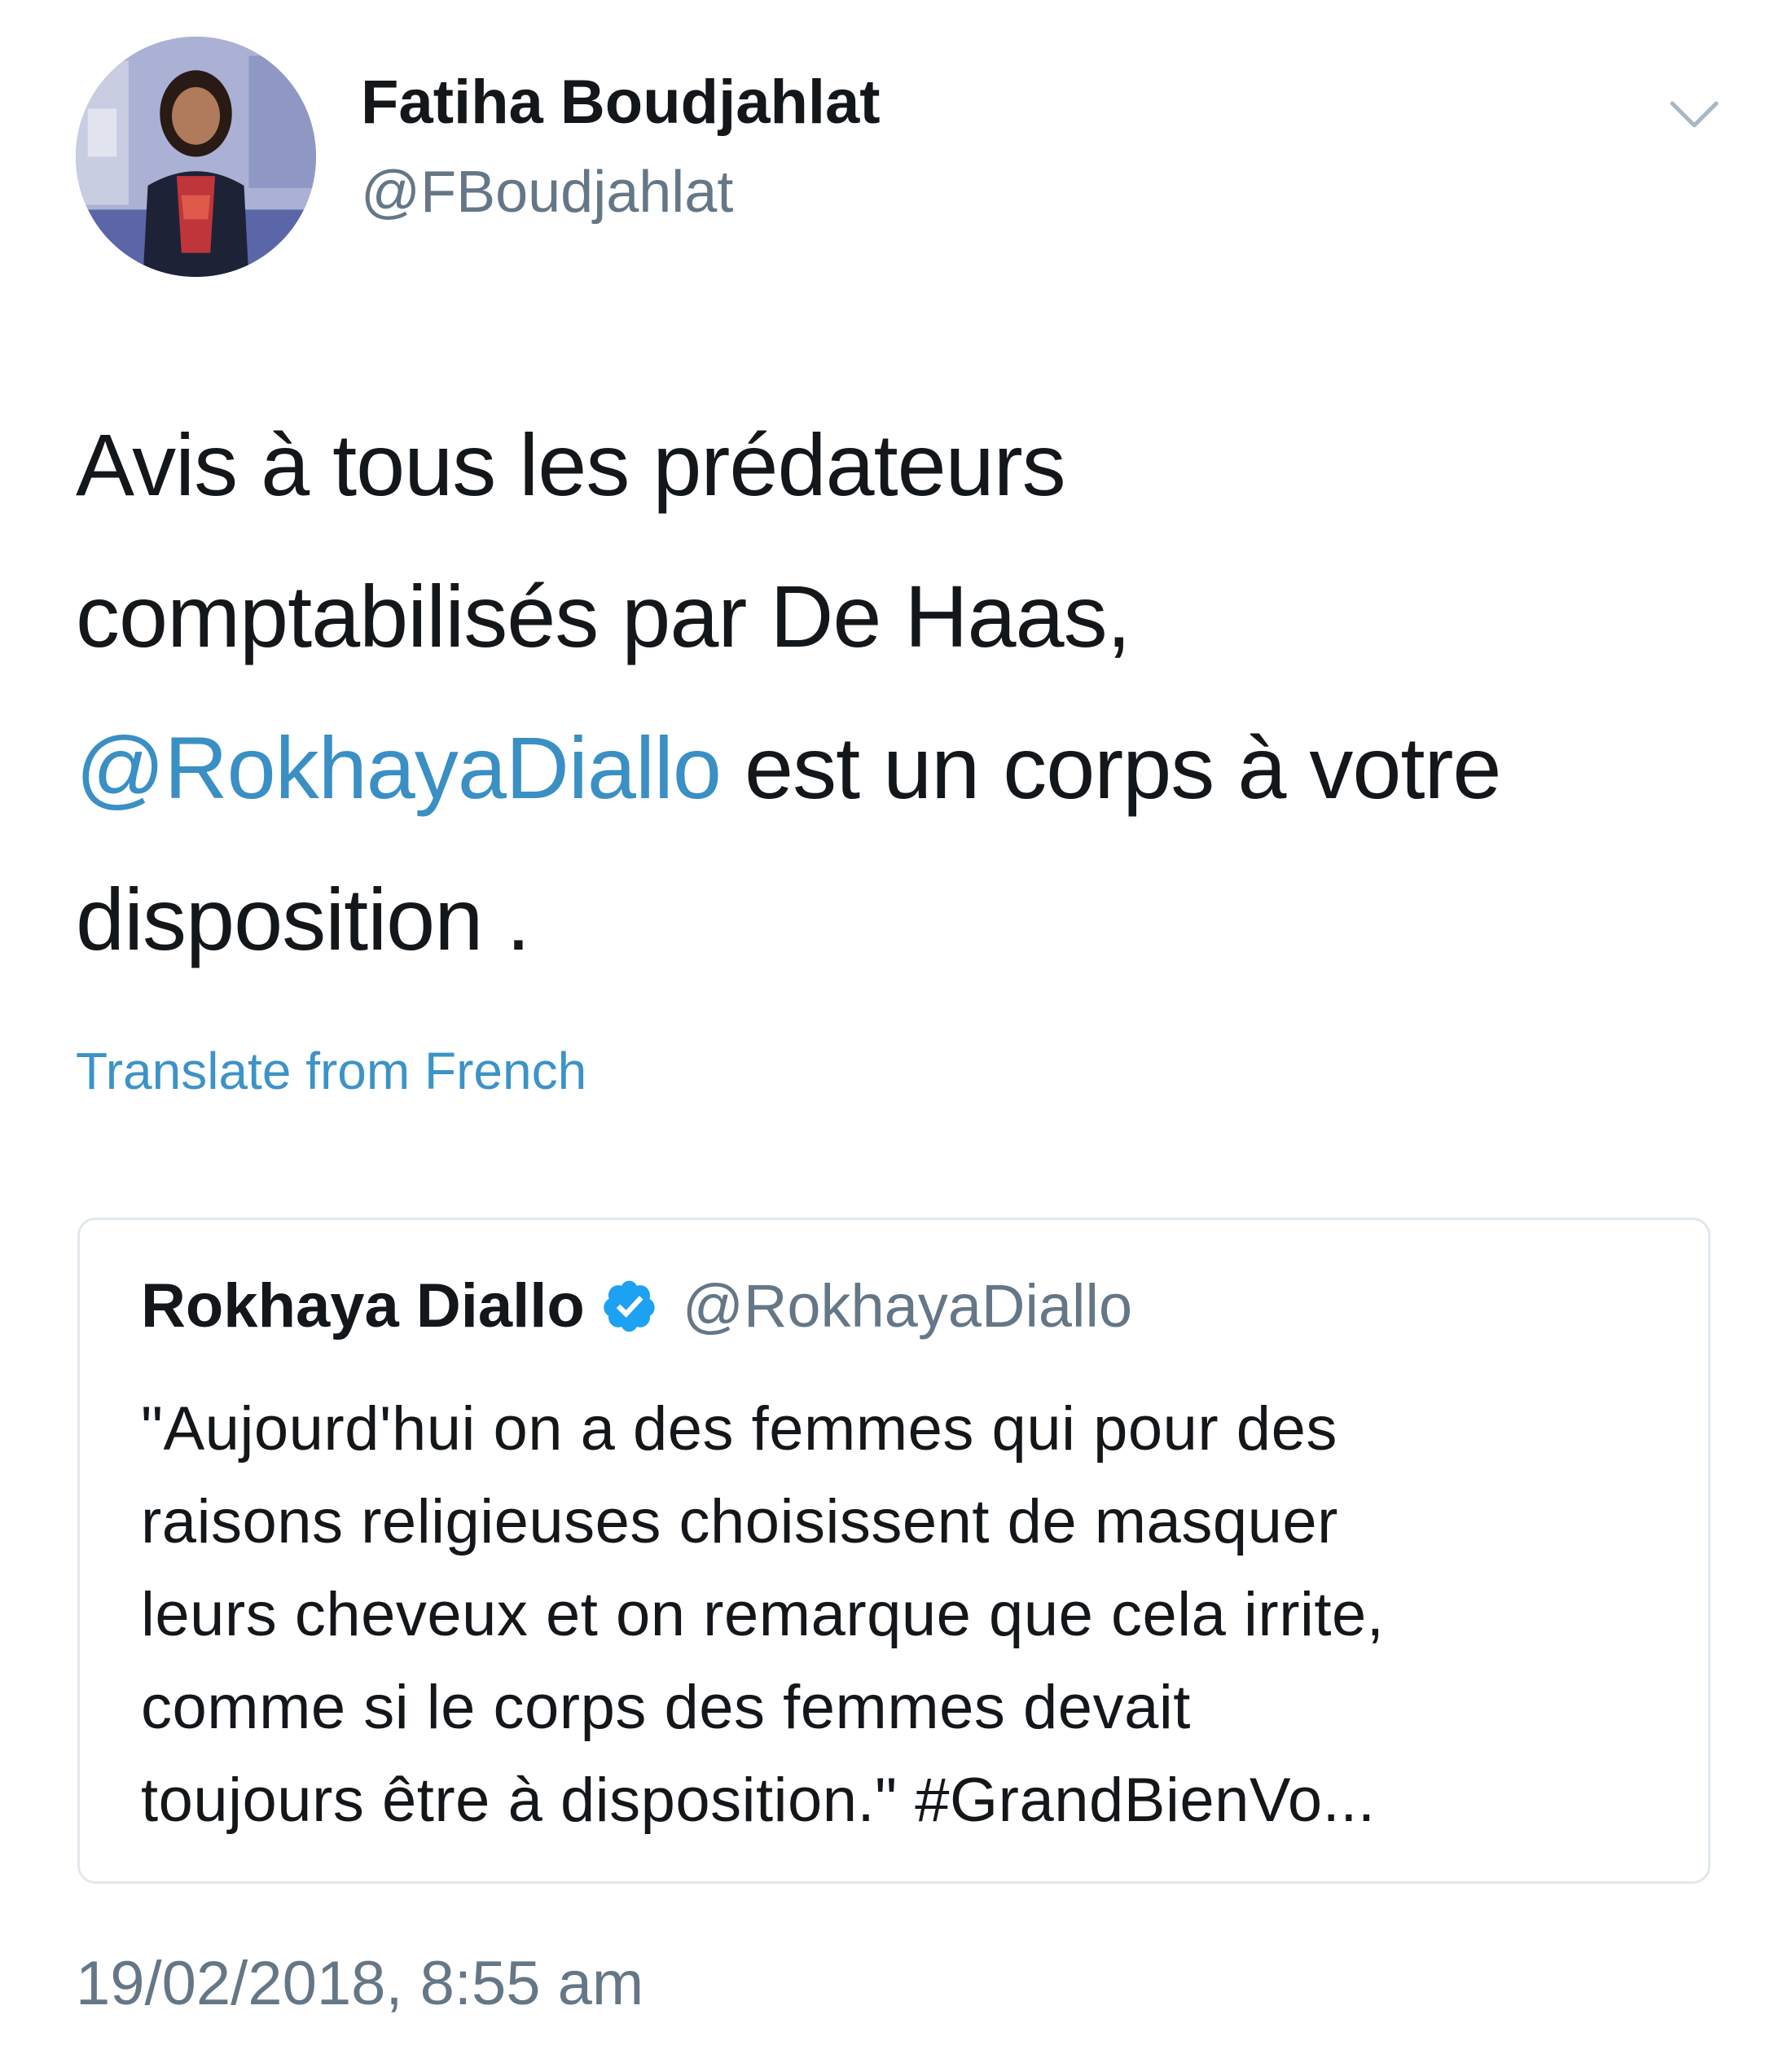 The image size is (1792, 2045). Describe the element at coordinates (359, 1984) in the screenshot. I see `tweet-timestamp: 19/02/2018, 8:55 am` at that location.